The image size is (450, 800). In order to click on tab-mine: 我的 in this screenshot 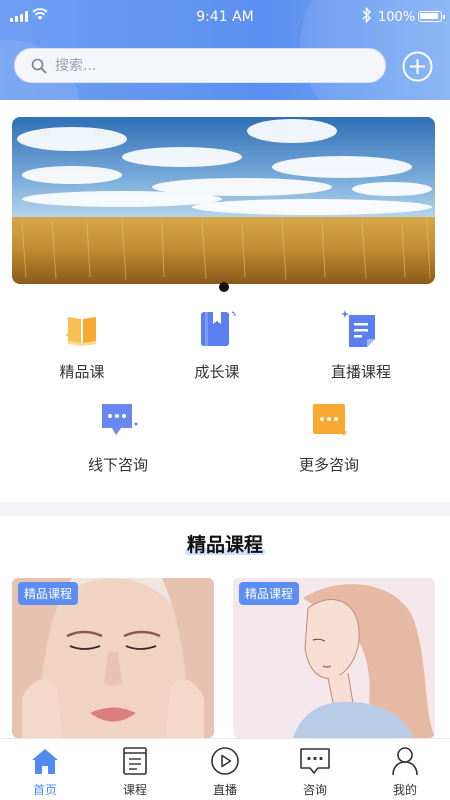, I will do `click(405, 769)`.